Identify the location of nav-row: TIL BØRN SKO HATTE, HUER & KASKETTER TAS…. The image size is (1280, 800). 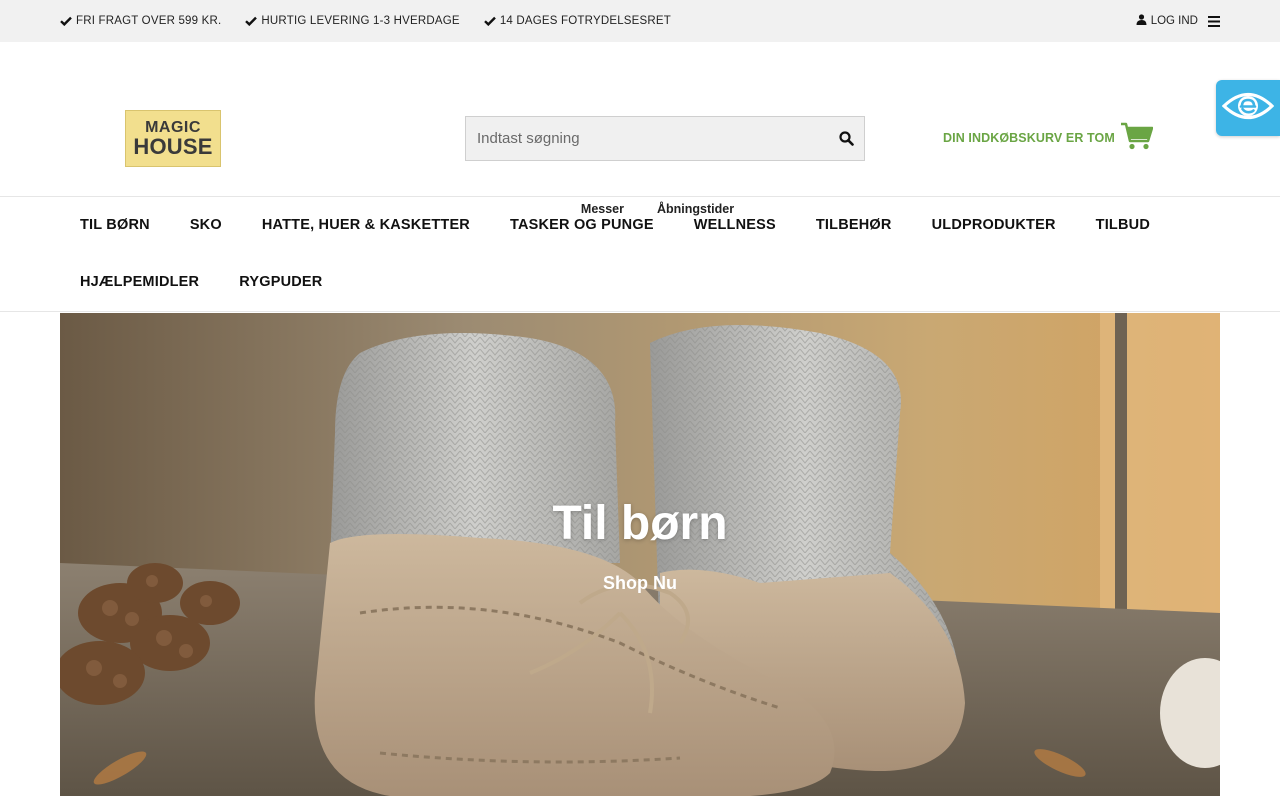
(615, 225).